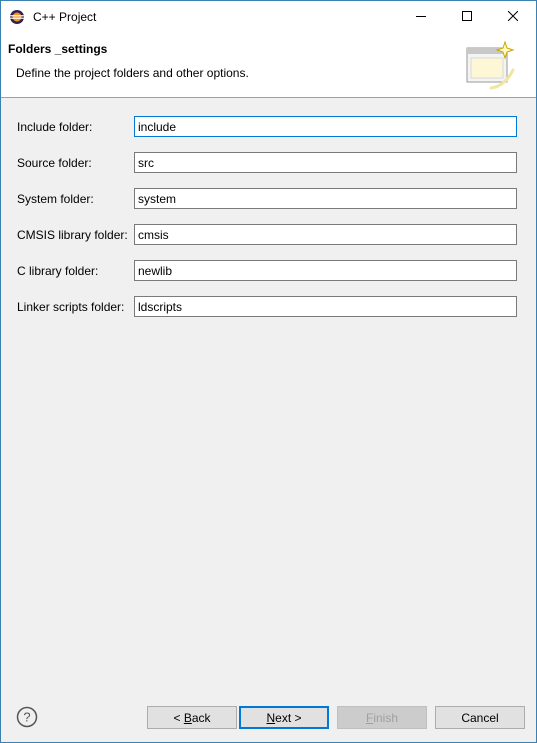  What do you see at coordinates (178, 717) in the screenshot?
I see `back-button-prefix: <` at bounding box center [178, 717].